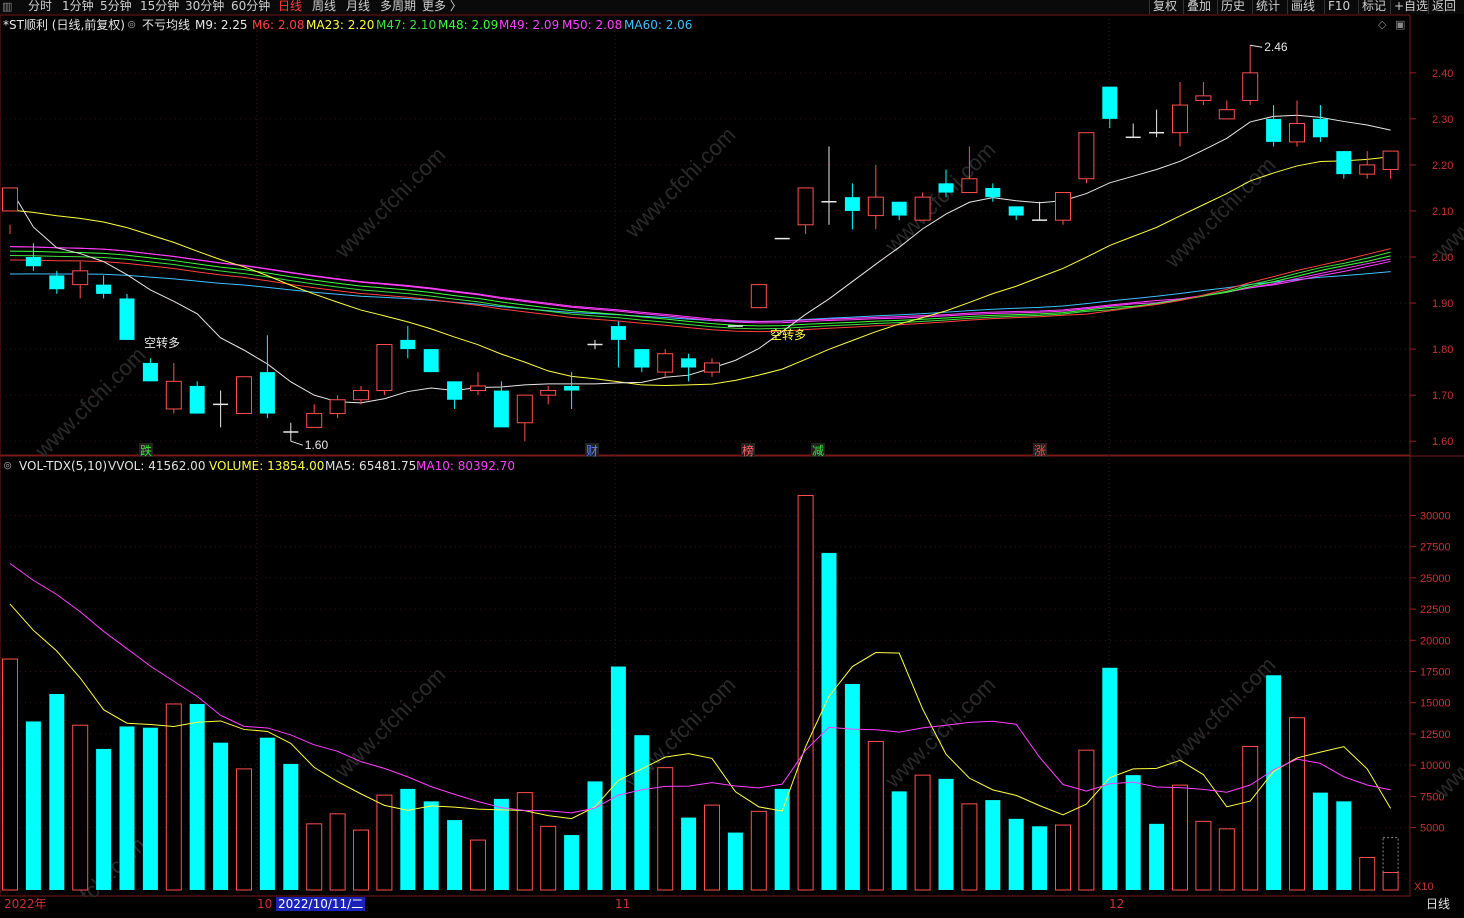 Image resolution: width=1464 pixels, height=918 pixels. I want to click on price-tick-label: 2.20, so click(1442, 166).